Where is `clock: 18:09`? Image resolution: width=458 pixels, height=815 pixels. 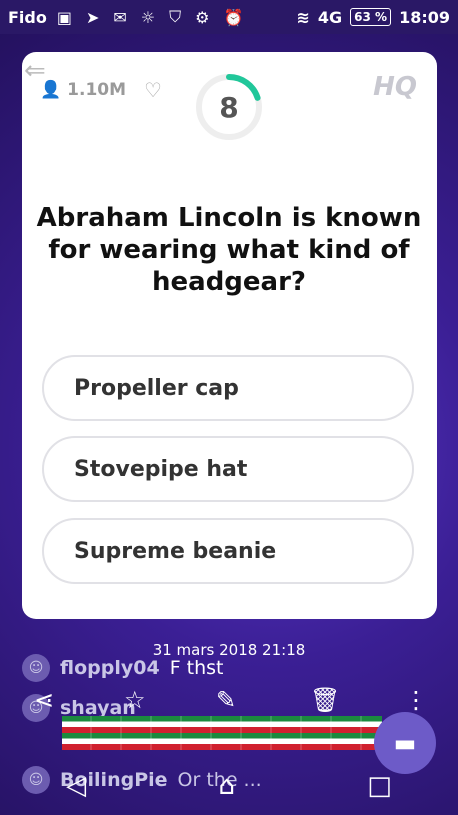 clock: 18:09 is located at coordinates (424, 17).